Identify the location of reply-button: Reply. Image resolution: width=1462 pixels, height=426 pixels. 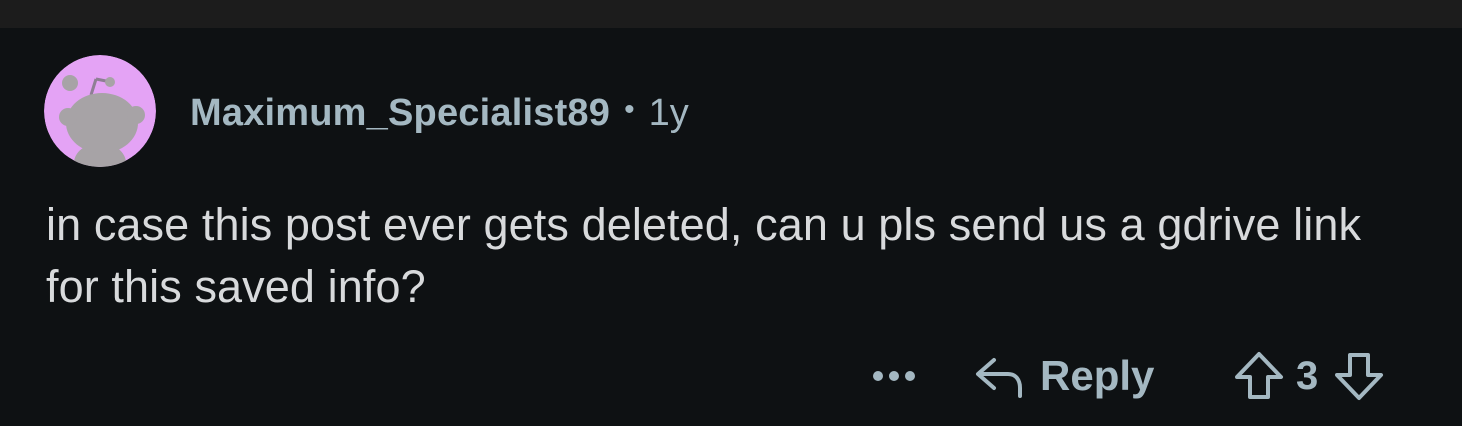
(1063, 376).